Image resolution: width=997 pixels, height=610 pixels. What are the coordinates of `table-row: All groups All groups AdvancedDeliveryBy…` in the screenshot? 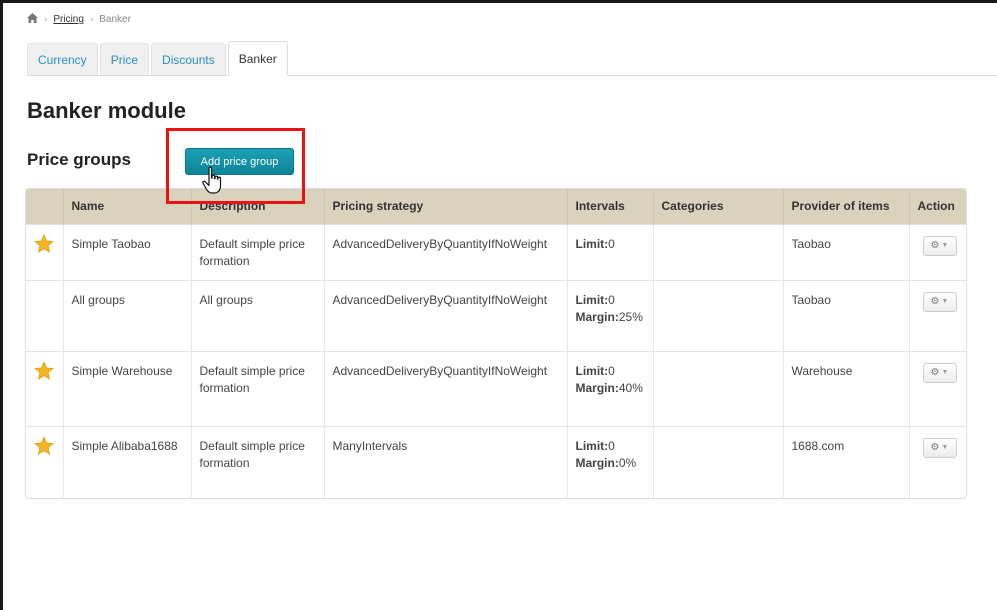 It's located at (496, 315).